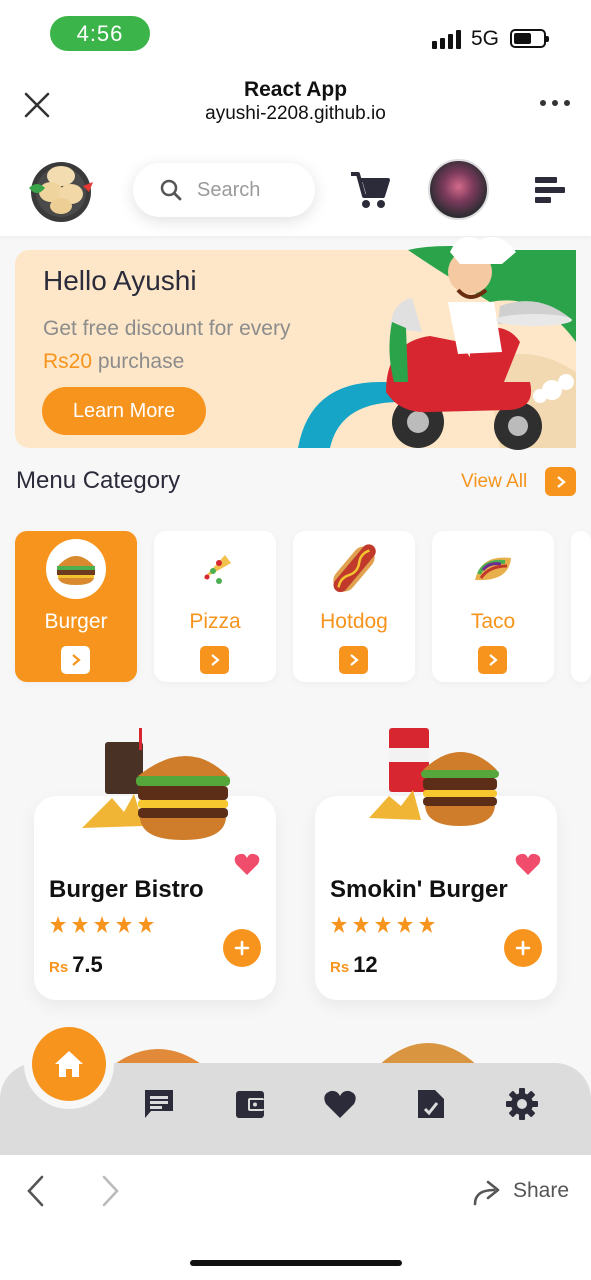  I want to click on document-icon, so click(431, 1104).